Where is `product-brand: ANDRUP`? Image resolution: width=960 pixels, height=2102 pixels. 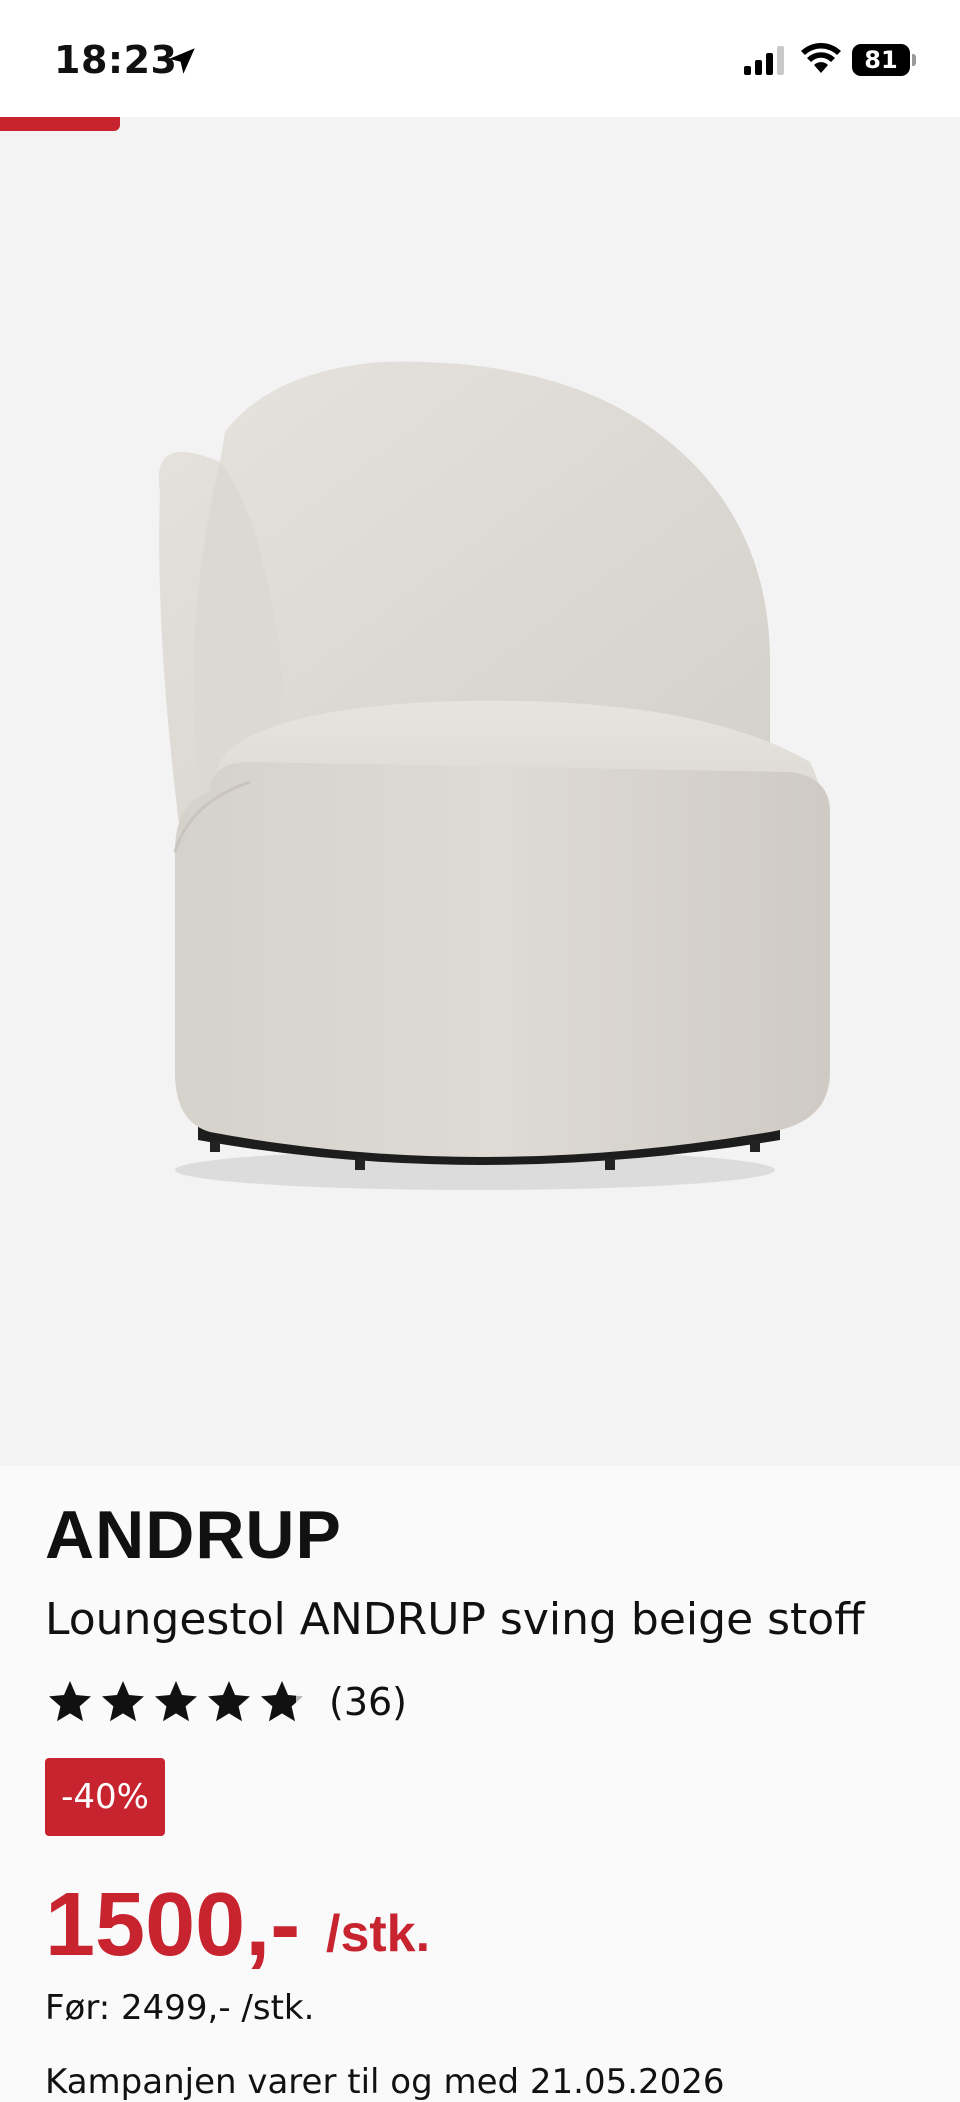
product-brand: ANDRUP is located at coordinates (193, 1535).